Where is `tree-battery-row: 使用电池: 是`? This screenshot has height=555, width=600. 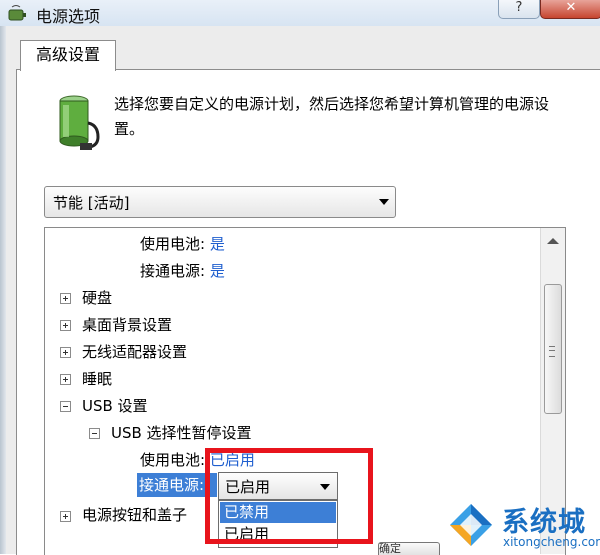 tree-battery-row: 使用电池: 是 is located at coordinates (182, 244).